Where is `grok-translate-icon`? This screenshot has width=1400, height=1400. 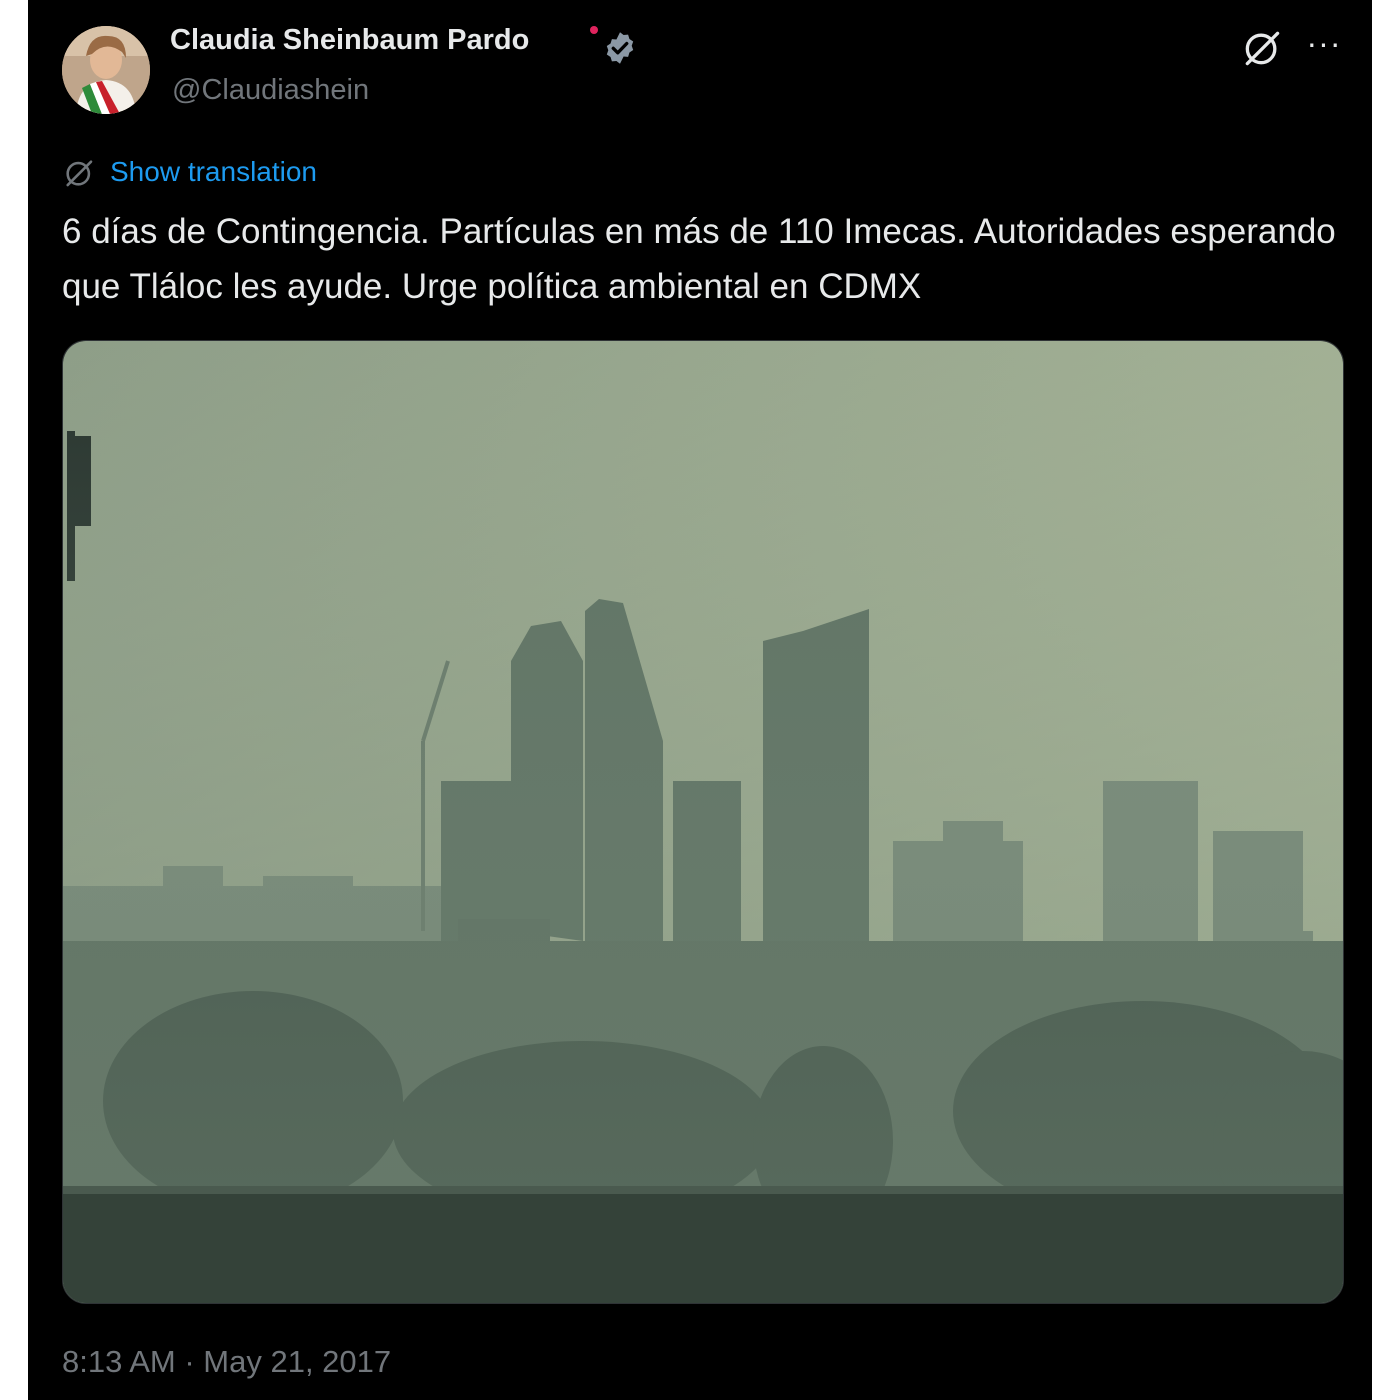 grok-translate-icon is located at coordinates (79, 173).